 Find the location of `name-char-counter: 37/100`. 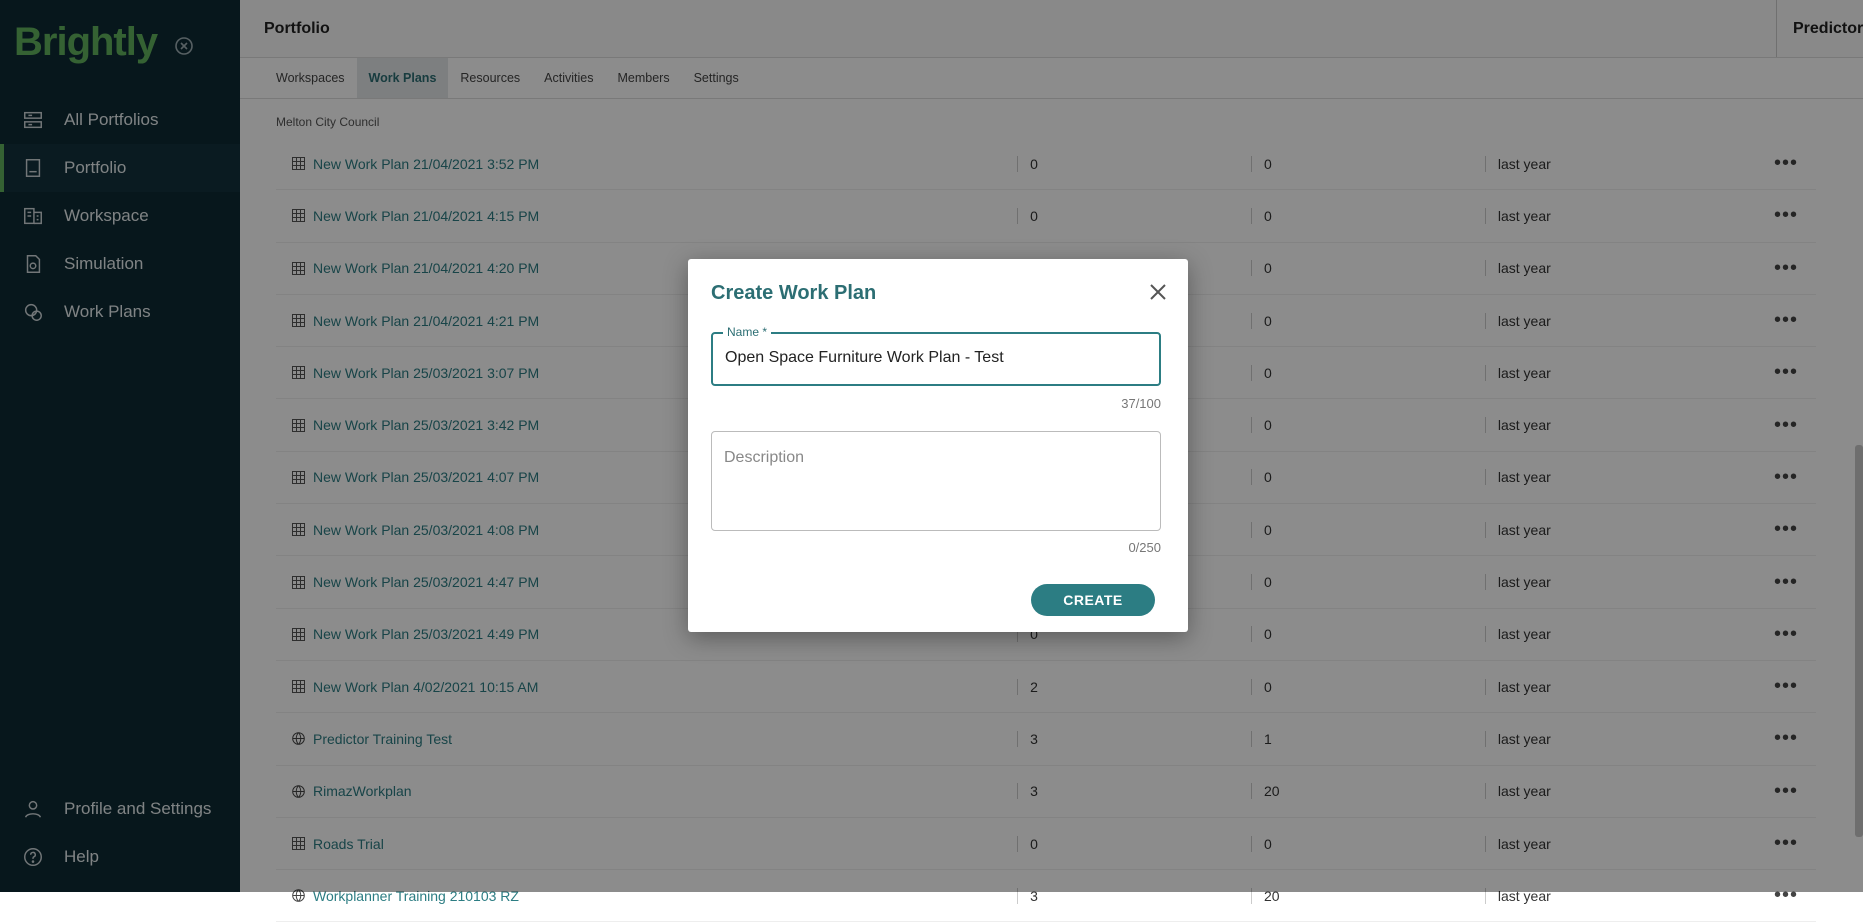

name-char-counter: 37/100 is located at coordinates (1141, 403).